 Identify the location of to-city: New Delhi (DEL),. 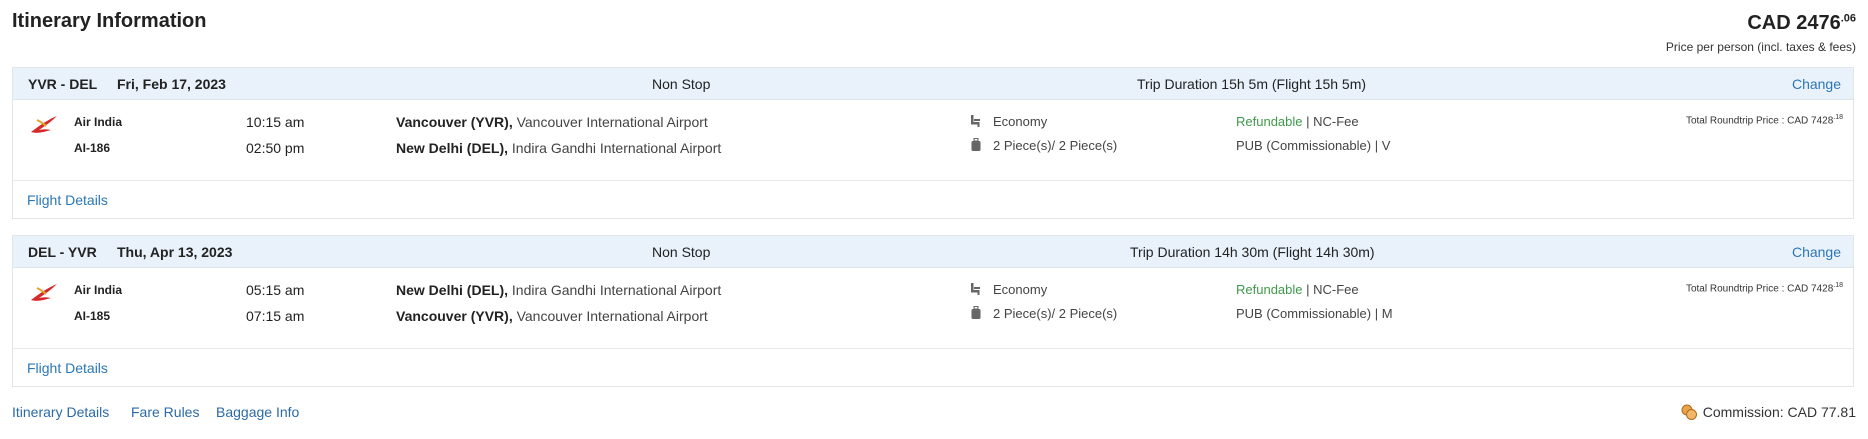
(452, 148).